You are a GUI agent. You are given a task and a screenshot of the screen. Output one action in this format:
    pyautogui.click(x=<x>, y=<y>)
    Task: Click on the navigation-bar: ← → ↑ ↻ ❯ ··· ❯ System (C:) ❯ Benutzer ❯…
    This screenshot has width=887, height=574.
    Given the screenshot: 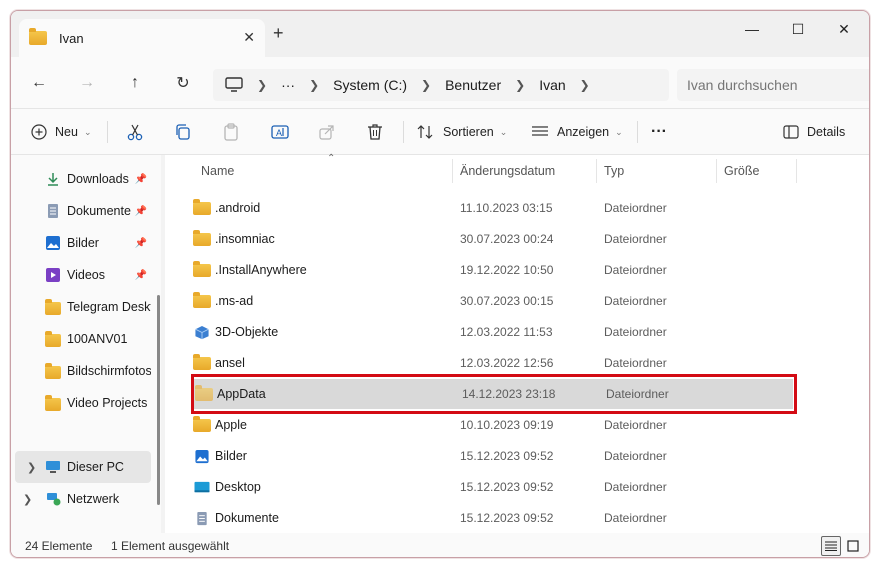 What is the action you would take?
    pyautogui.click(x=440, y=83)
    